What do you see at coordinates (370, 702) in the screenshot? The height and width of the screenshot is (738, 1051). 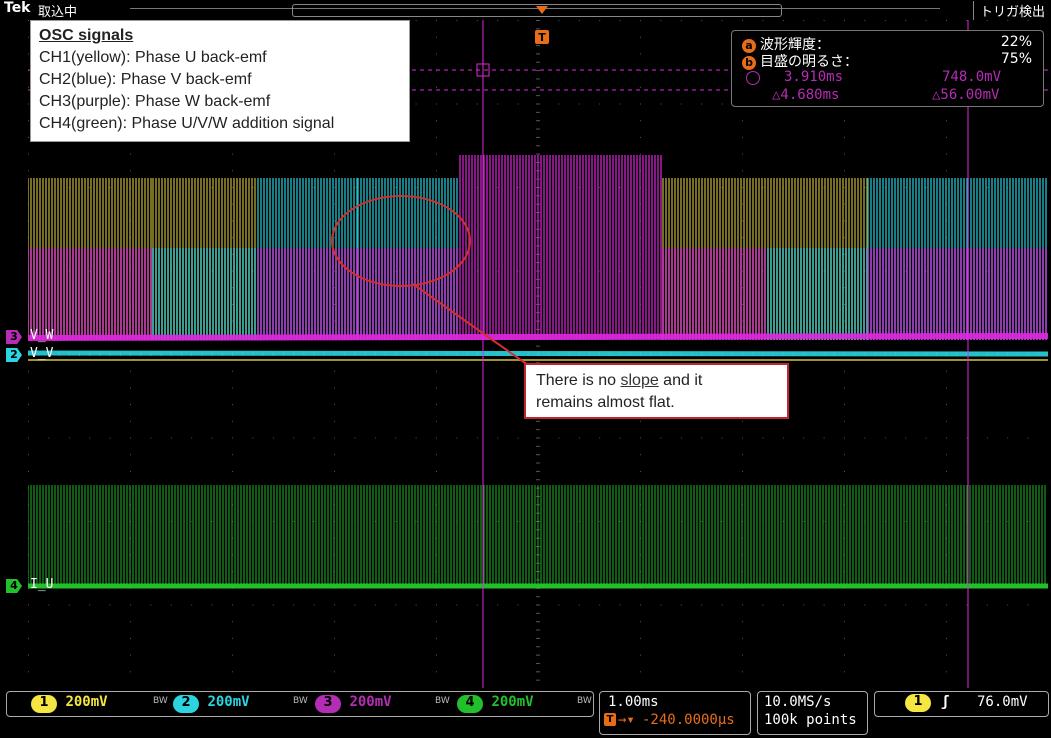 I see `ch3-scale: 200mV` at bounding box center [370, 702].